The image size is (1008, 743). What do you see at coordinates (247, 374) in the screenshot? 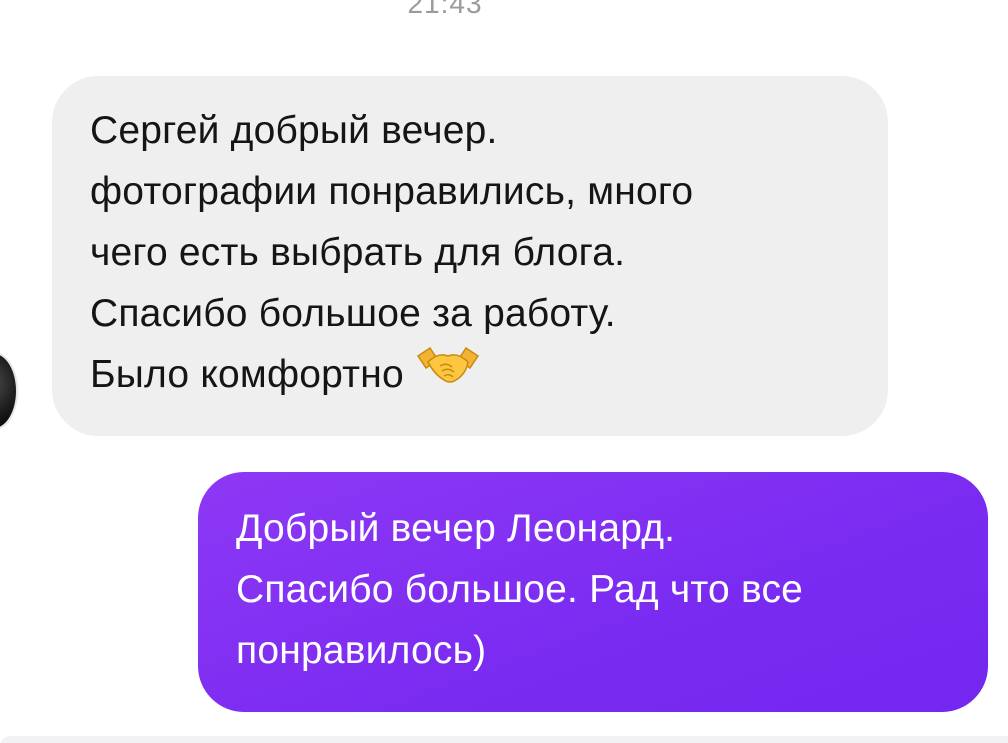
I see `message-line: Было комфортно` at bounding box center [247, 374].